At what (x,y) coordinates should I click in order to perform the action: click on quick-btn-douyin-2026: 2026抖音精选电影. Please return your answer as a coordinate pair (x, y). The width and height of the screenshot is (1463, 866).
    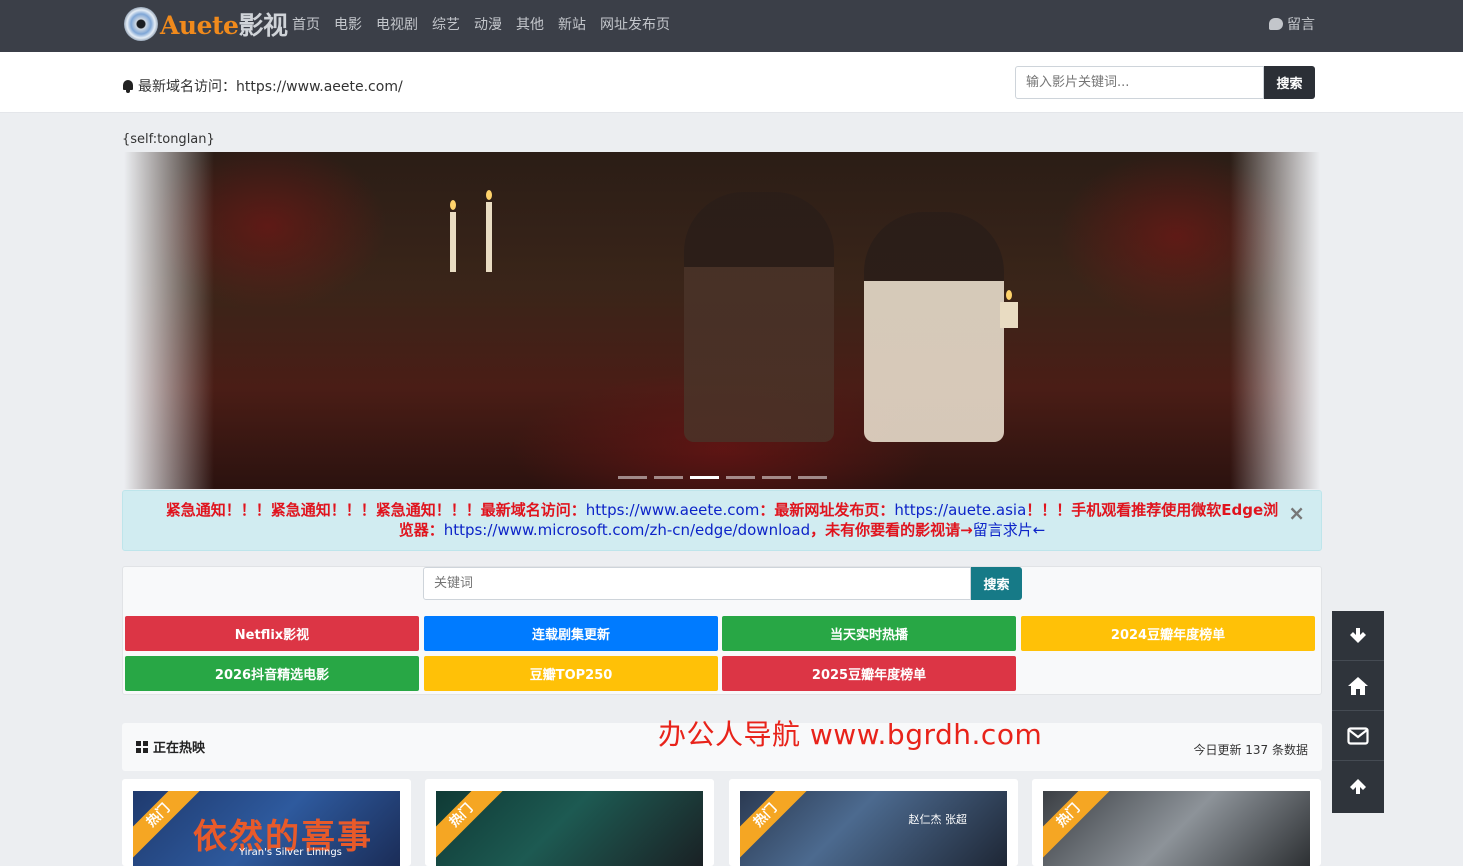
    Looking at the image, I should click on (272, 673).